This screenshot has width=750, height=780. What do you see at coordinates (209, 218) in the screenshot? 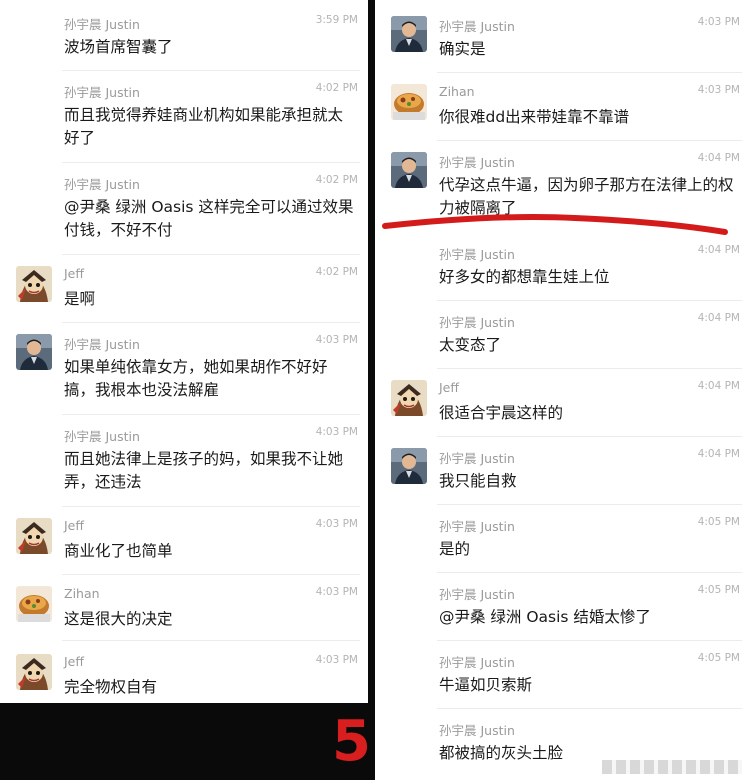
I see `message-text: @尹桑 绿洲 Oasis 这样完全可以通过效果付钱，不好不付` at bounding box center [209, 218].